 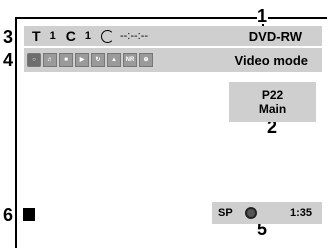 What do you see at coordinates (82, 60) in the screenshot?
I see `angle-icon: ▶` at bounding box center [82, 60].